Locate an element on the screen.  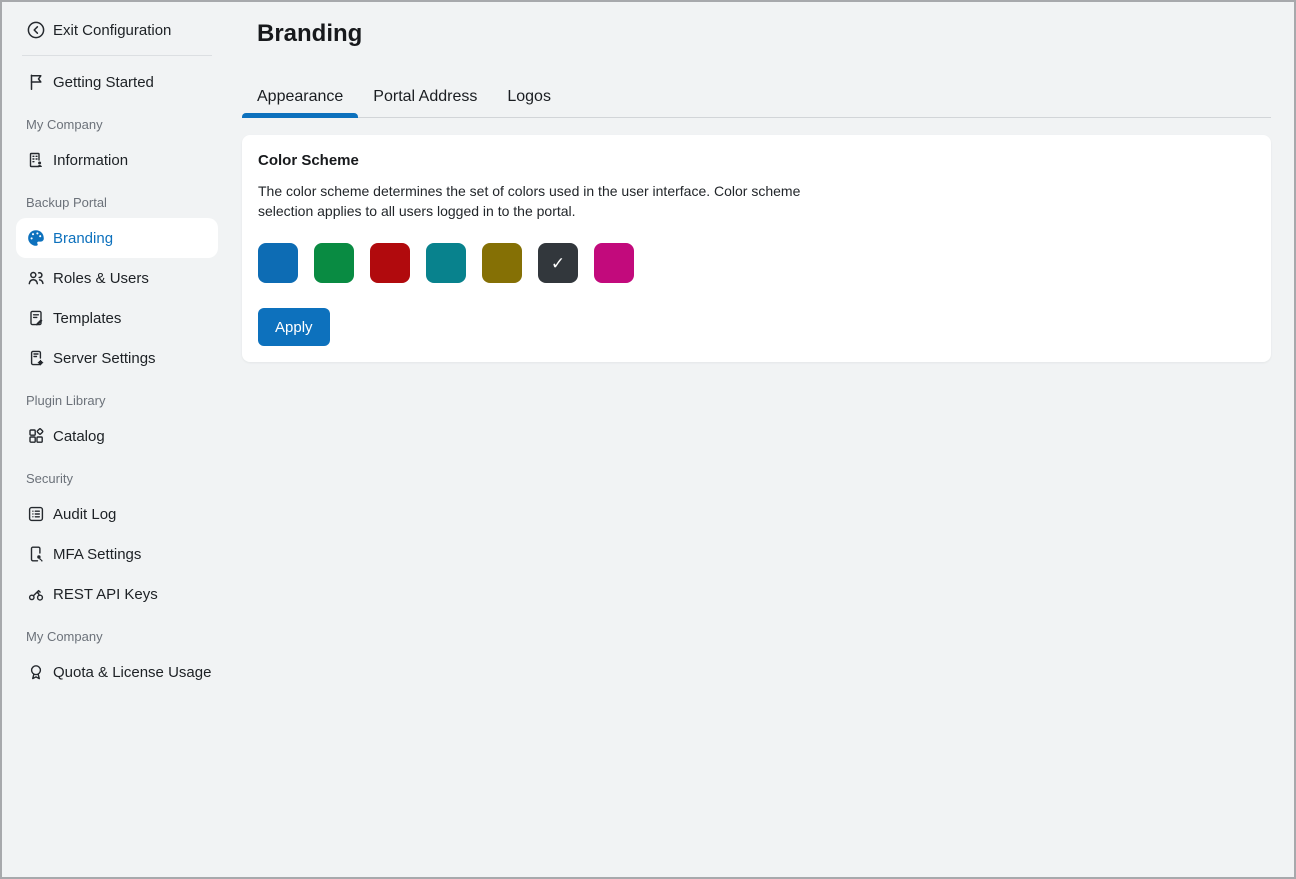
company-building-icon is located at coordinates (36, 160).